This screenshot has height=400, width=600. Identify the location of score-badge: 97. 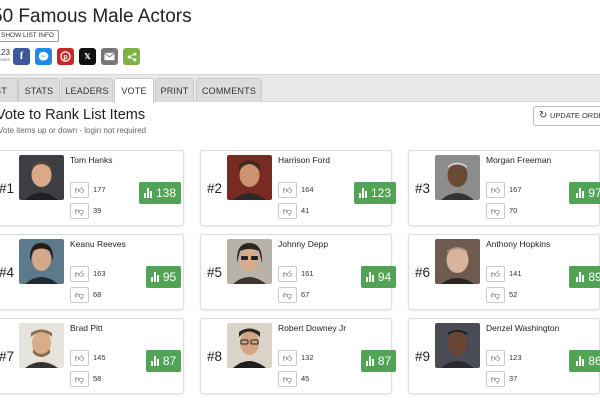
(584, 193).